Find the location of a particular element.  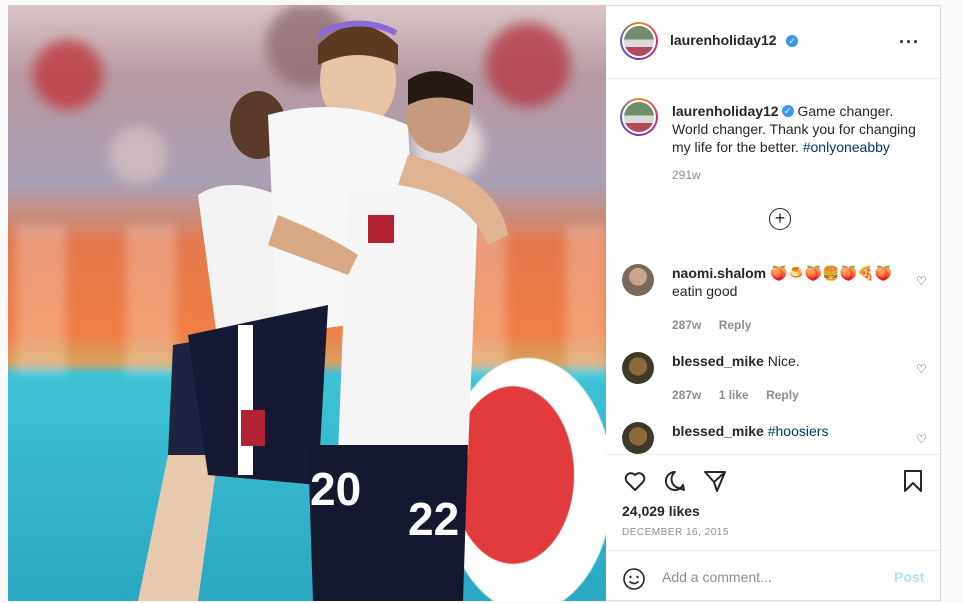

caption-username: laurenholiday12 is located at coordinates (725, 111).